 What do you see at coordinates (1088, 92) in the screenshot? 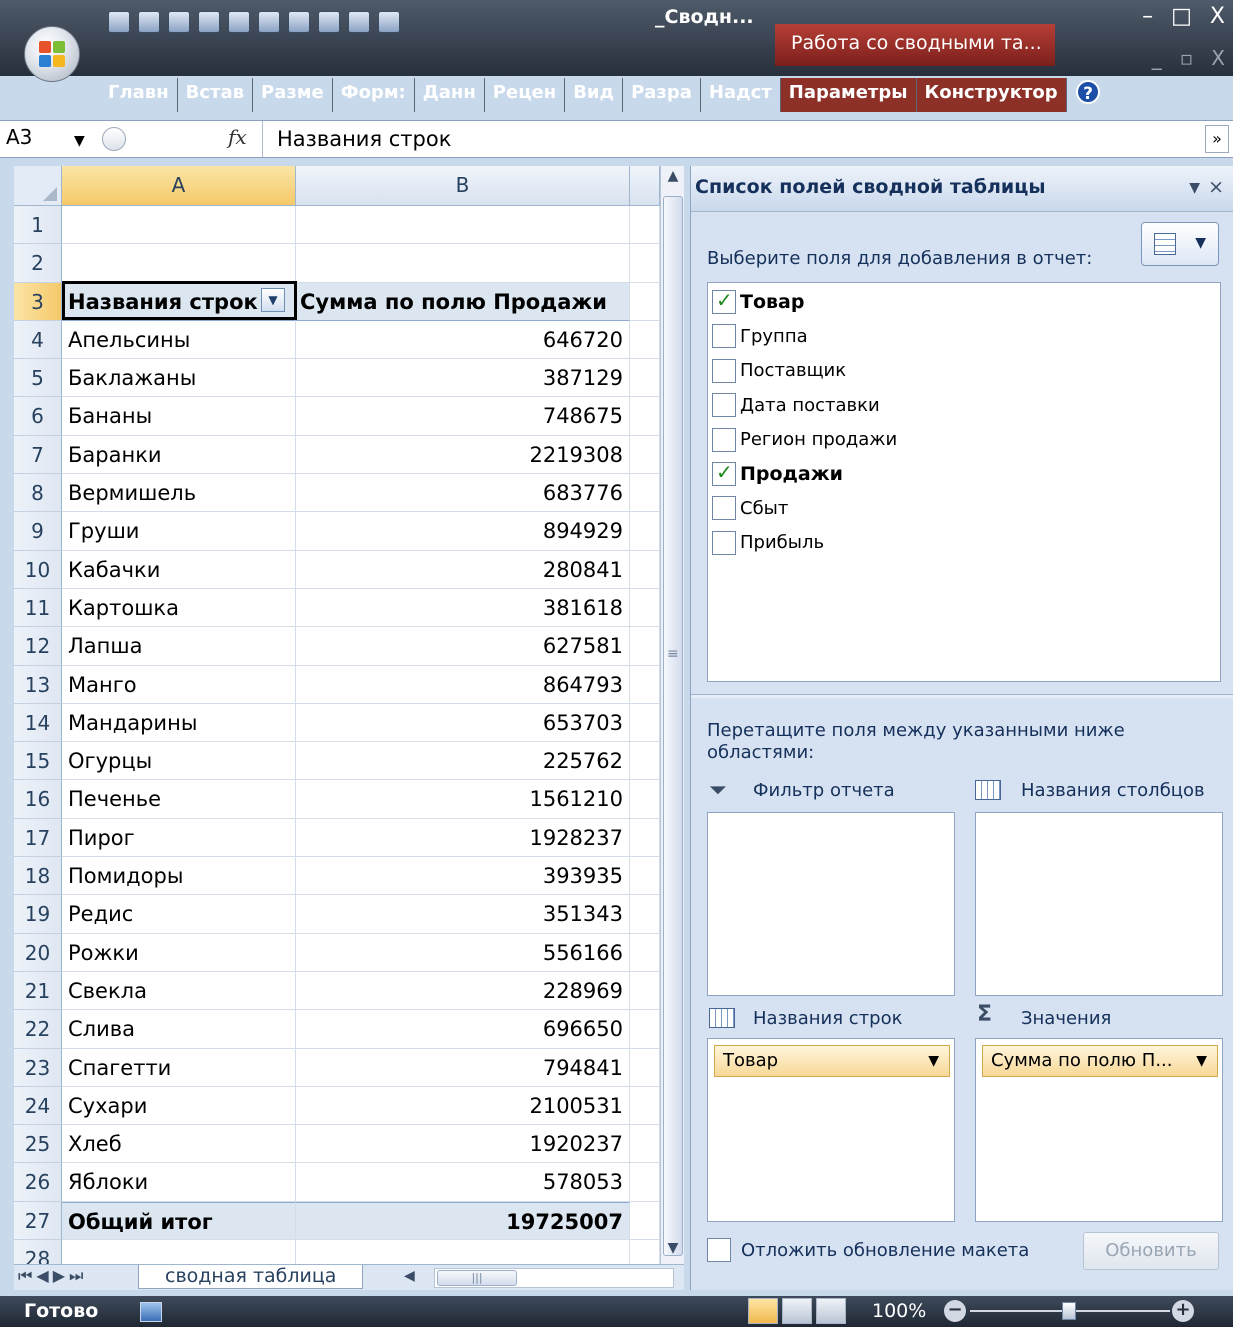
I see `help-icon: ?` at bounding box center [1088, 92].